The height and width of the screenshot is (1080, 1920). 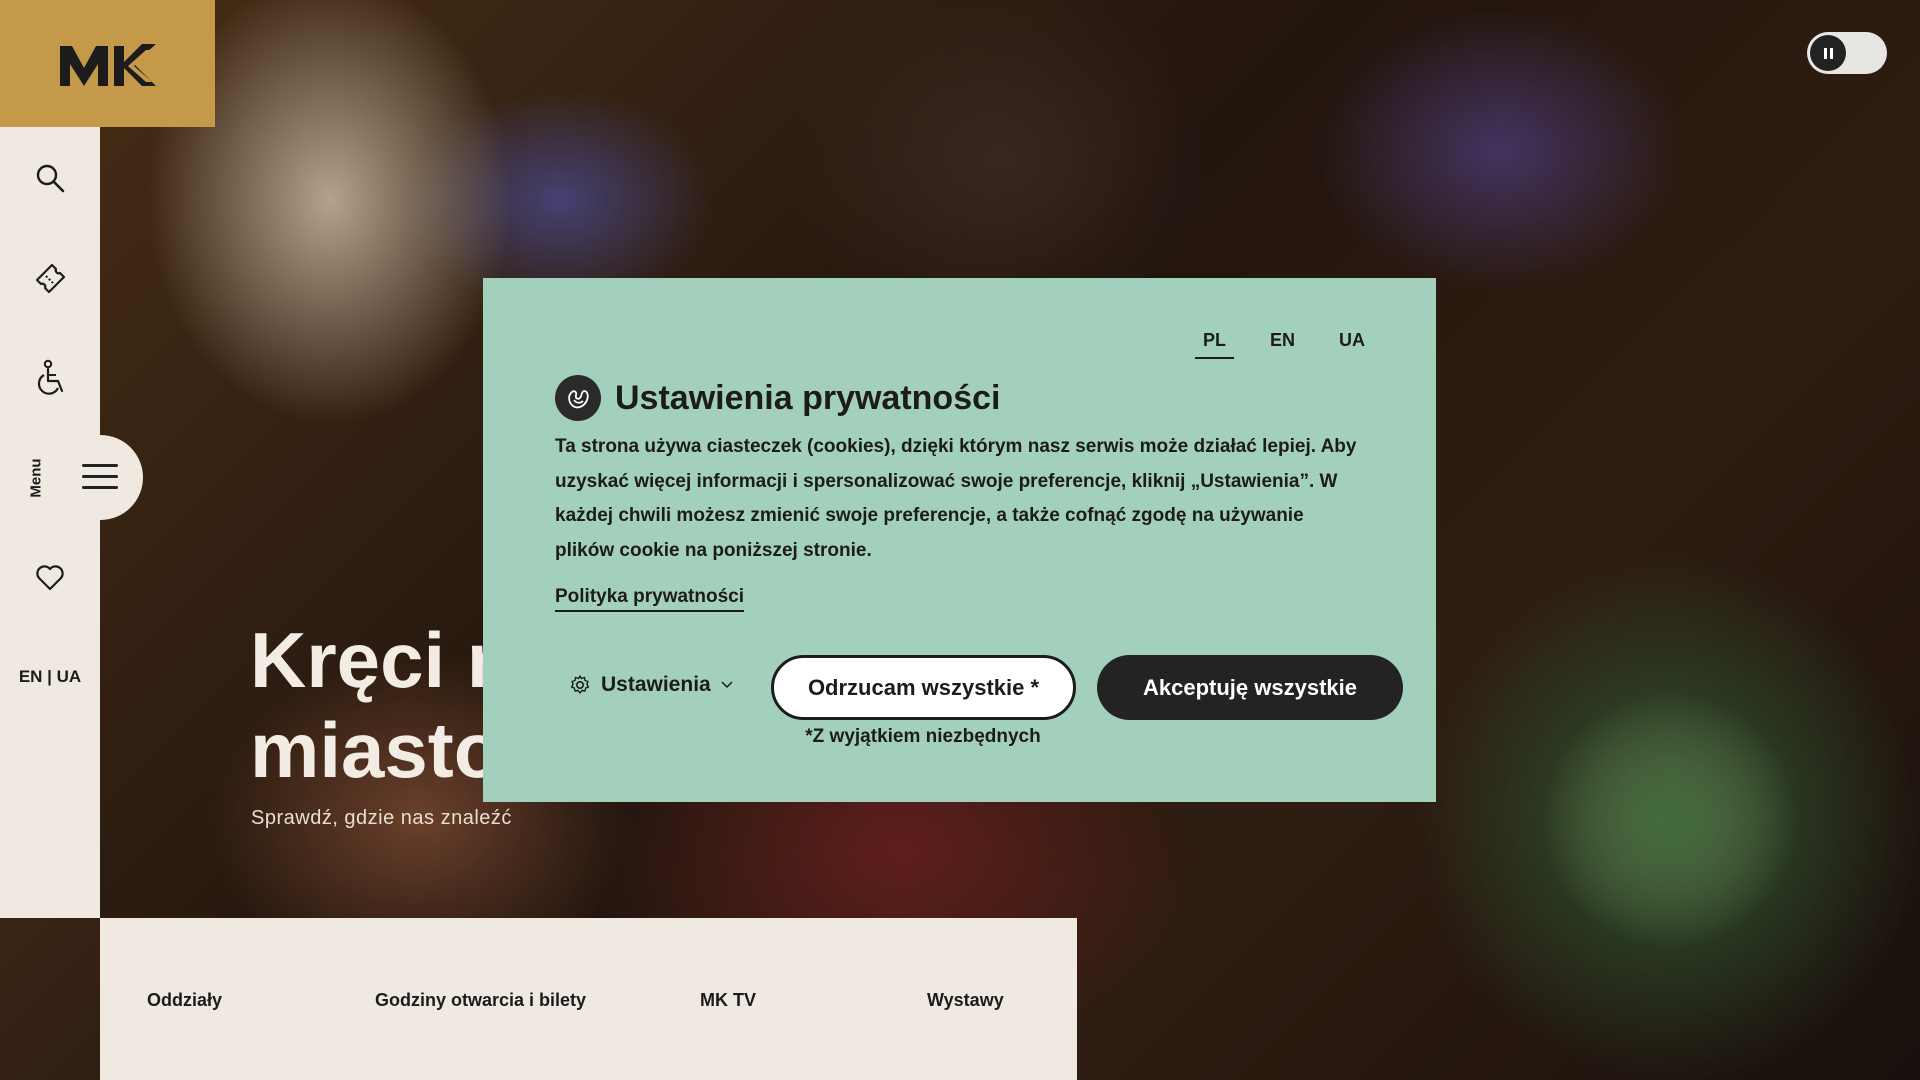 What do you see at coordinates (808, 397) in the screenshot?
I see `modal-title: Ustawienia prywatności` at bounding box center [808, 397].